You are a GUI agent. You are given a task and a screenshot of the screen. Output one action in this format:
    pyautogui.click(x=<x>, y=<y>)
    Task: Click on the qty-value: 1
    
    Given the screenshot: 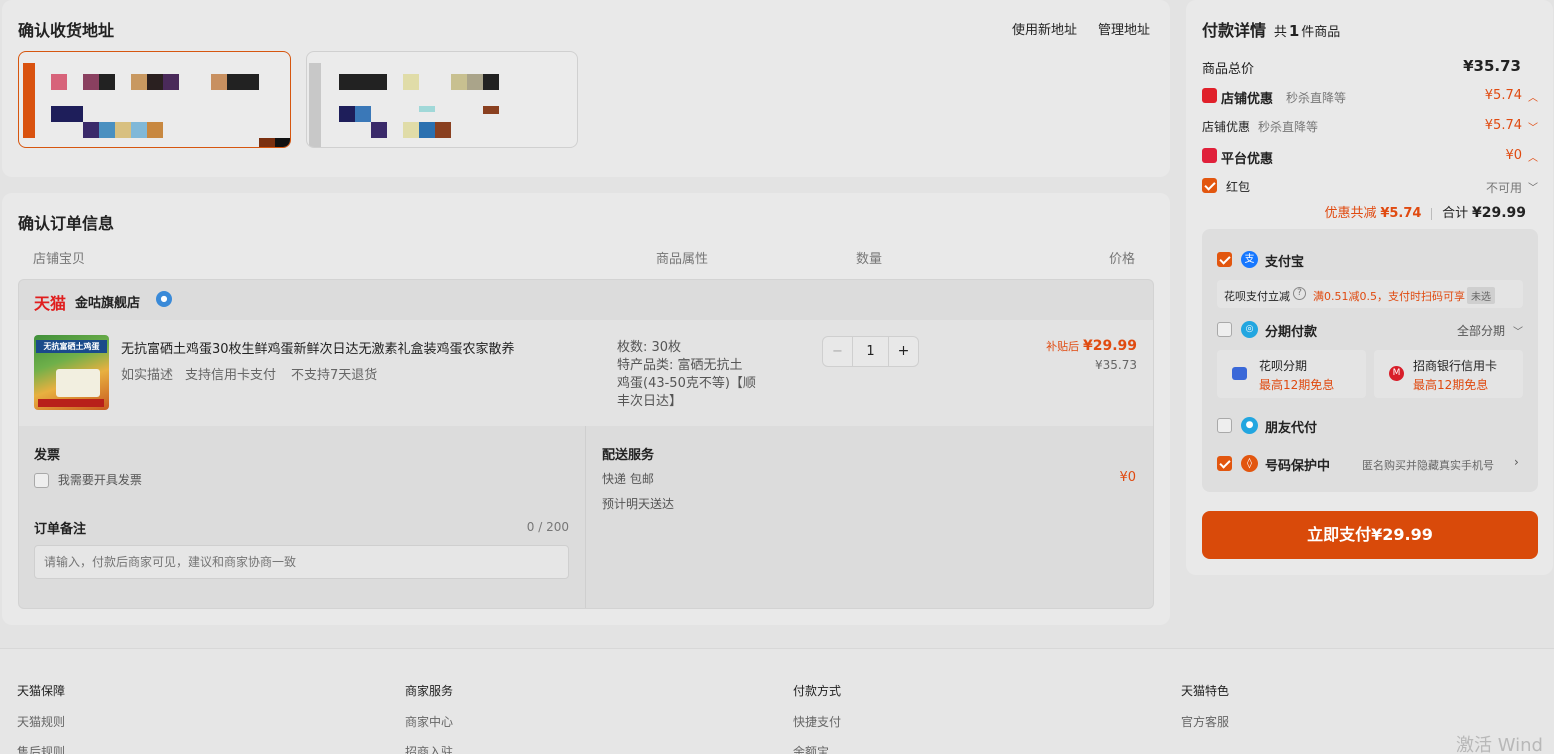 What is the action you would take?
    pyautogui.click(x=870, y=351)
    